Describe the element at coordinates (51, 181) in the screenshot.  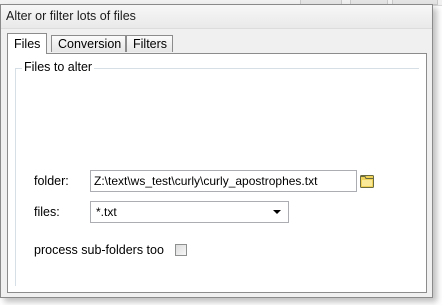
I see `folder-label: folder:` at that location.